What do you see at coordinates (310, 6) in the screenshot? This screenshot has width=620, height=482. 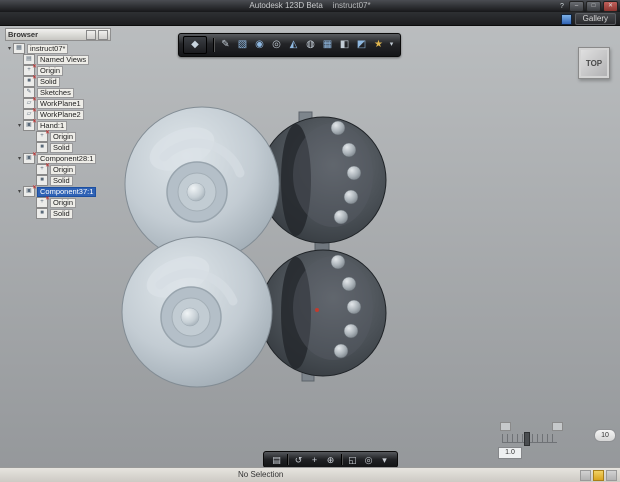 I see `title-bar: Autodesk 123D Beta instruct07* ? – □ ✕` at bounding box center [310, 6].